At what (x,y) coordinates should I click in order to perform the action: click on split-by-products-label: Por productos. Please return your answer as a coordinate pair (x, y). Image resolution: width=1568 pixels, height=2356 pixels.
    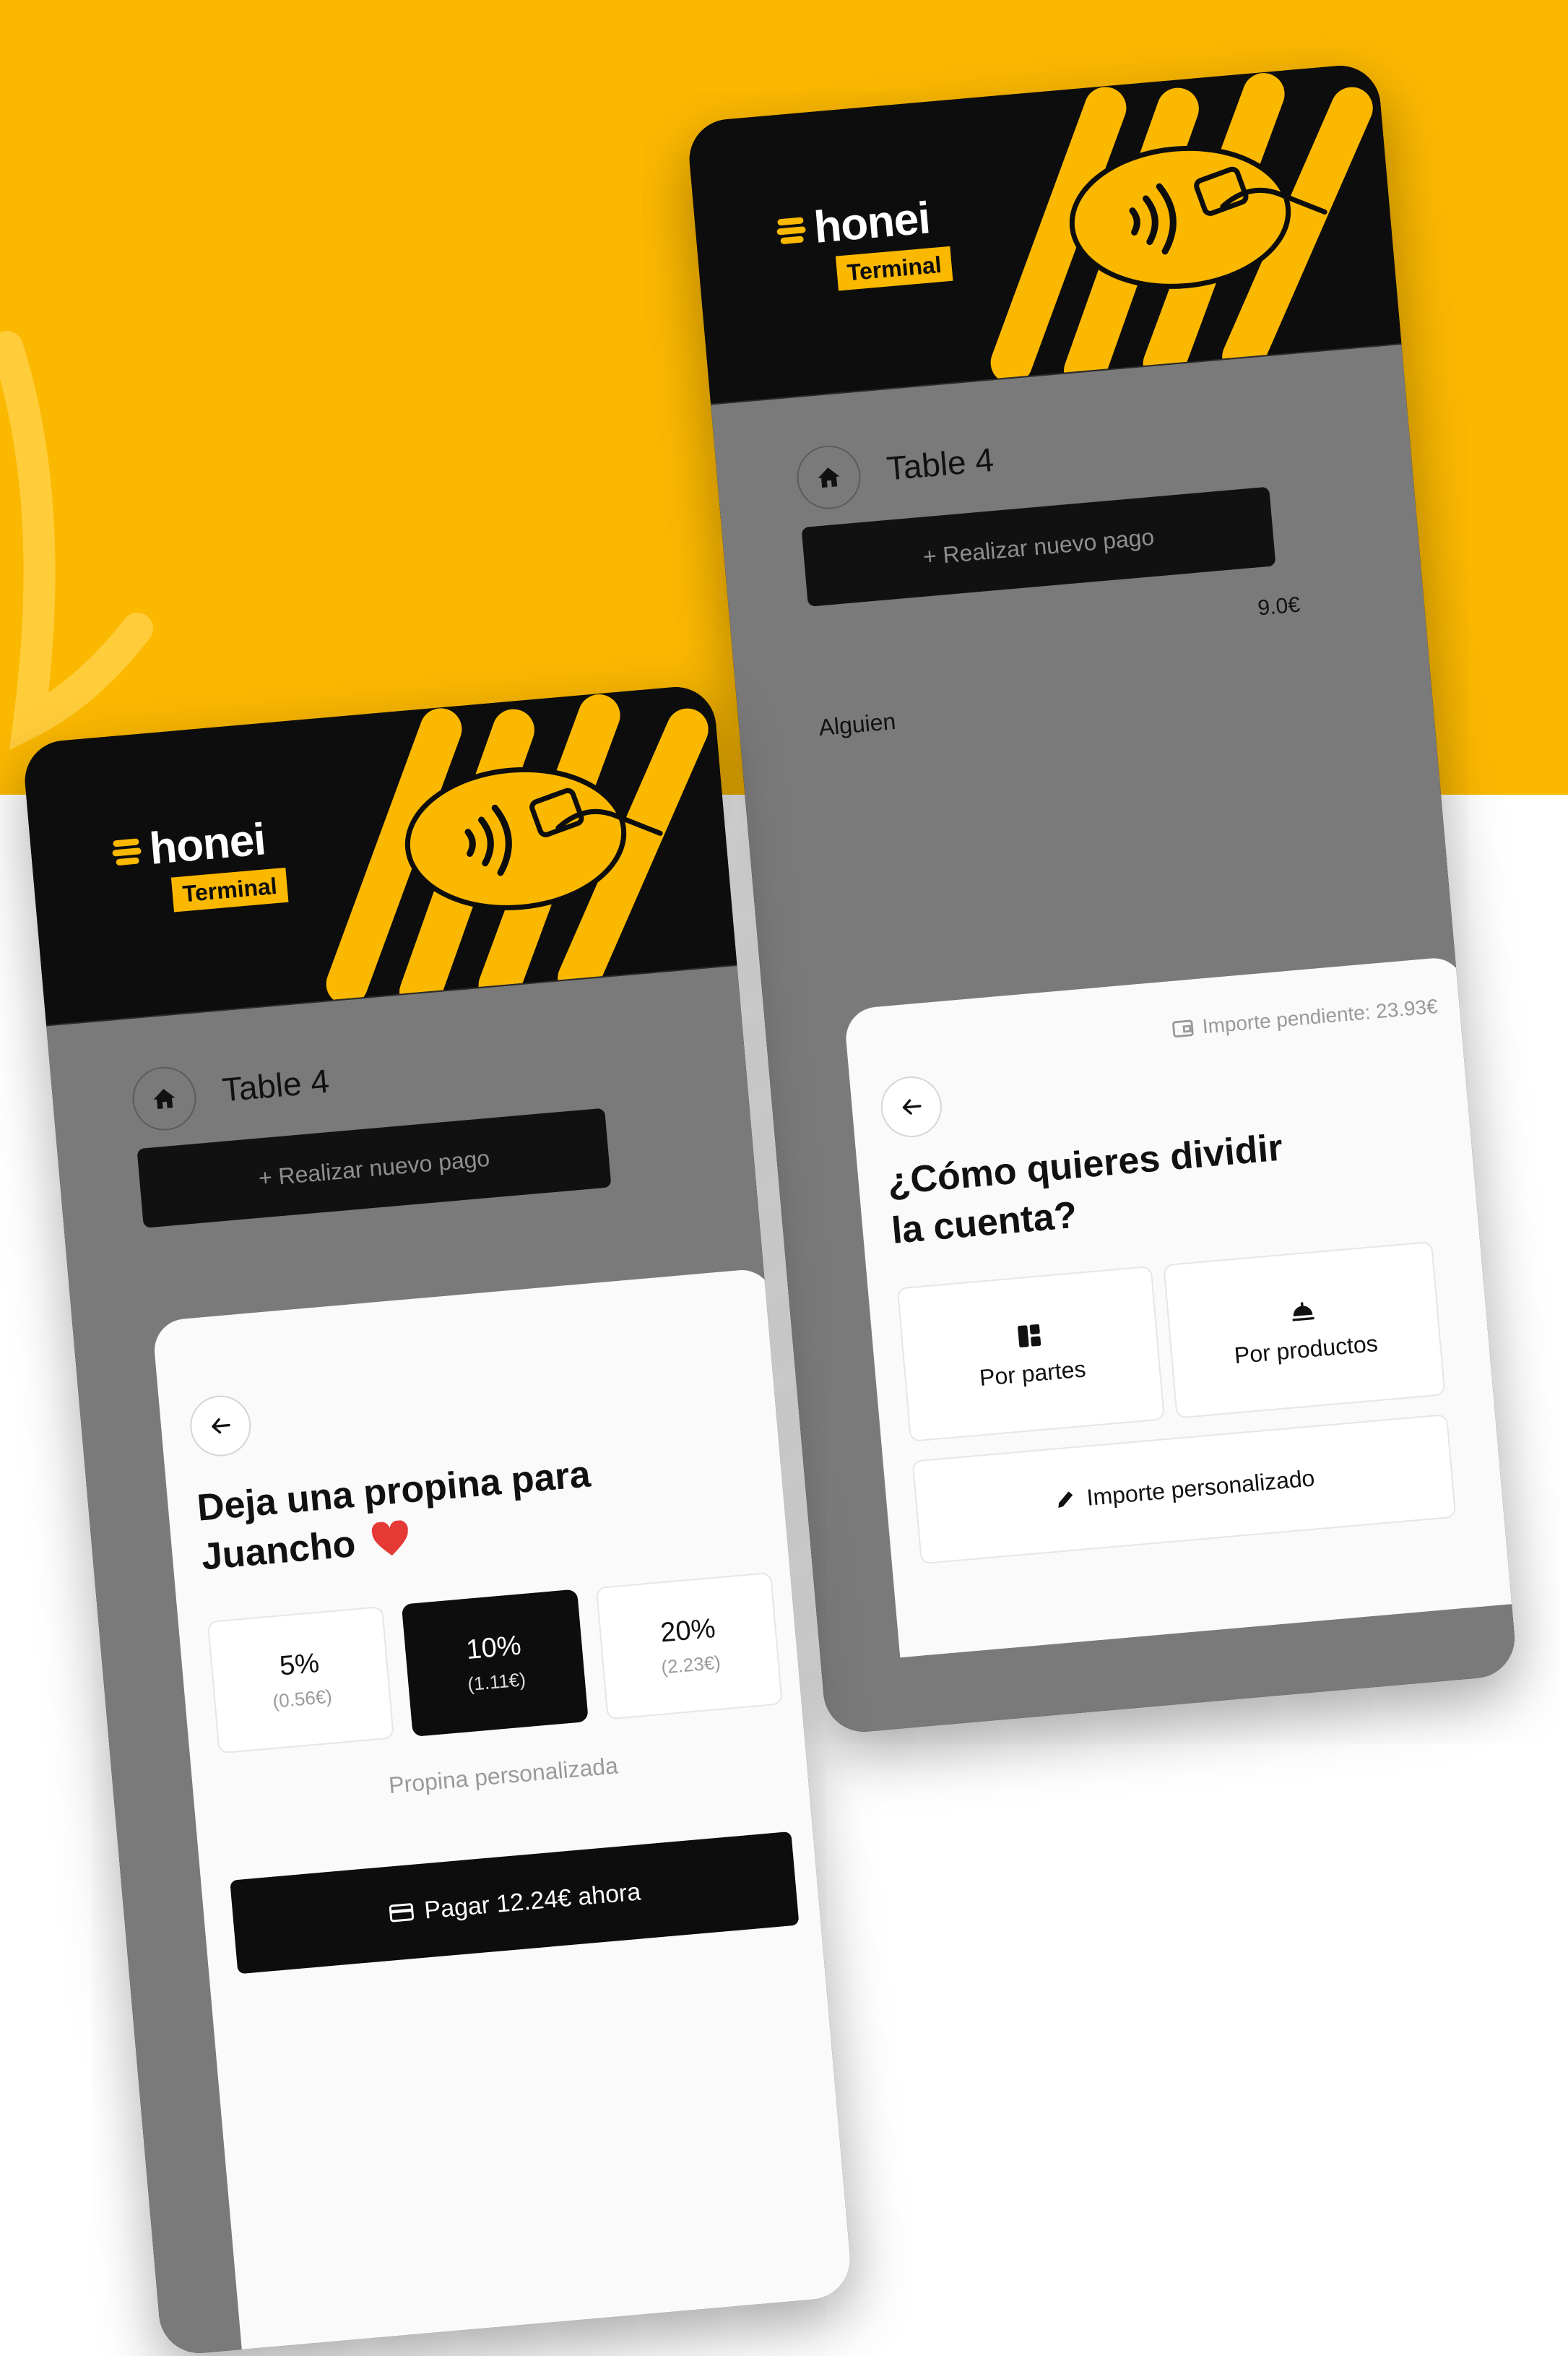
    Looking at the image, I should click on (1306, 1348).